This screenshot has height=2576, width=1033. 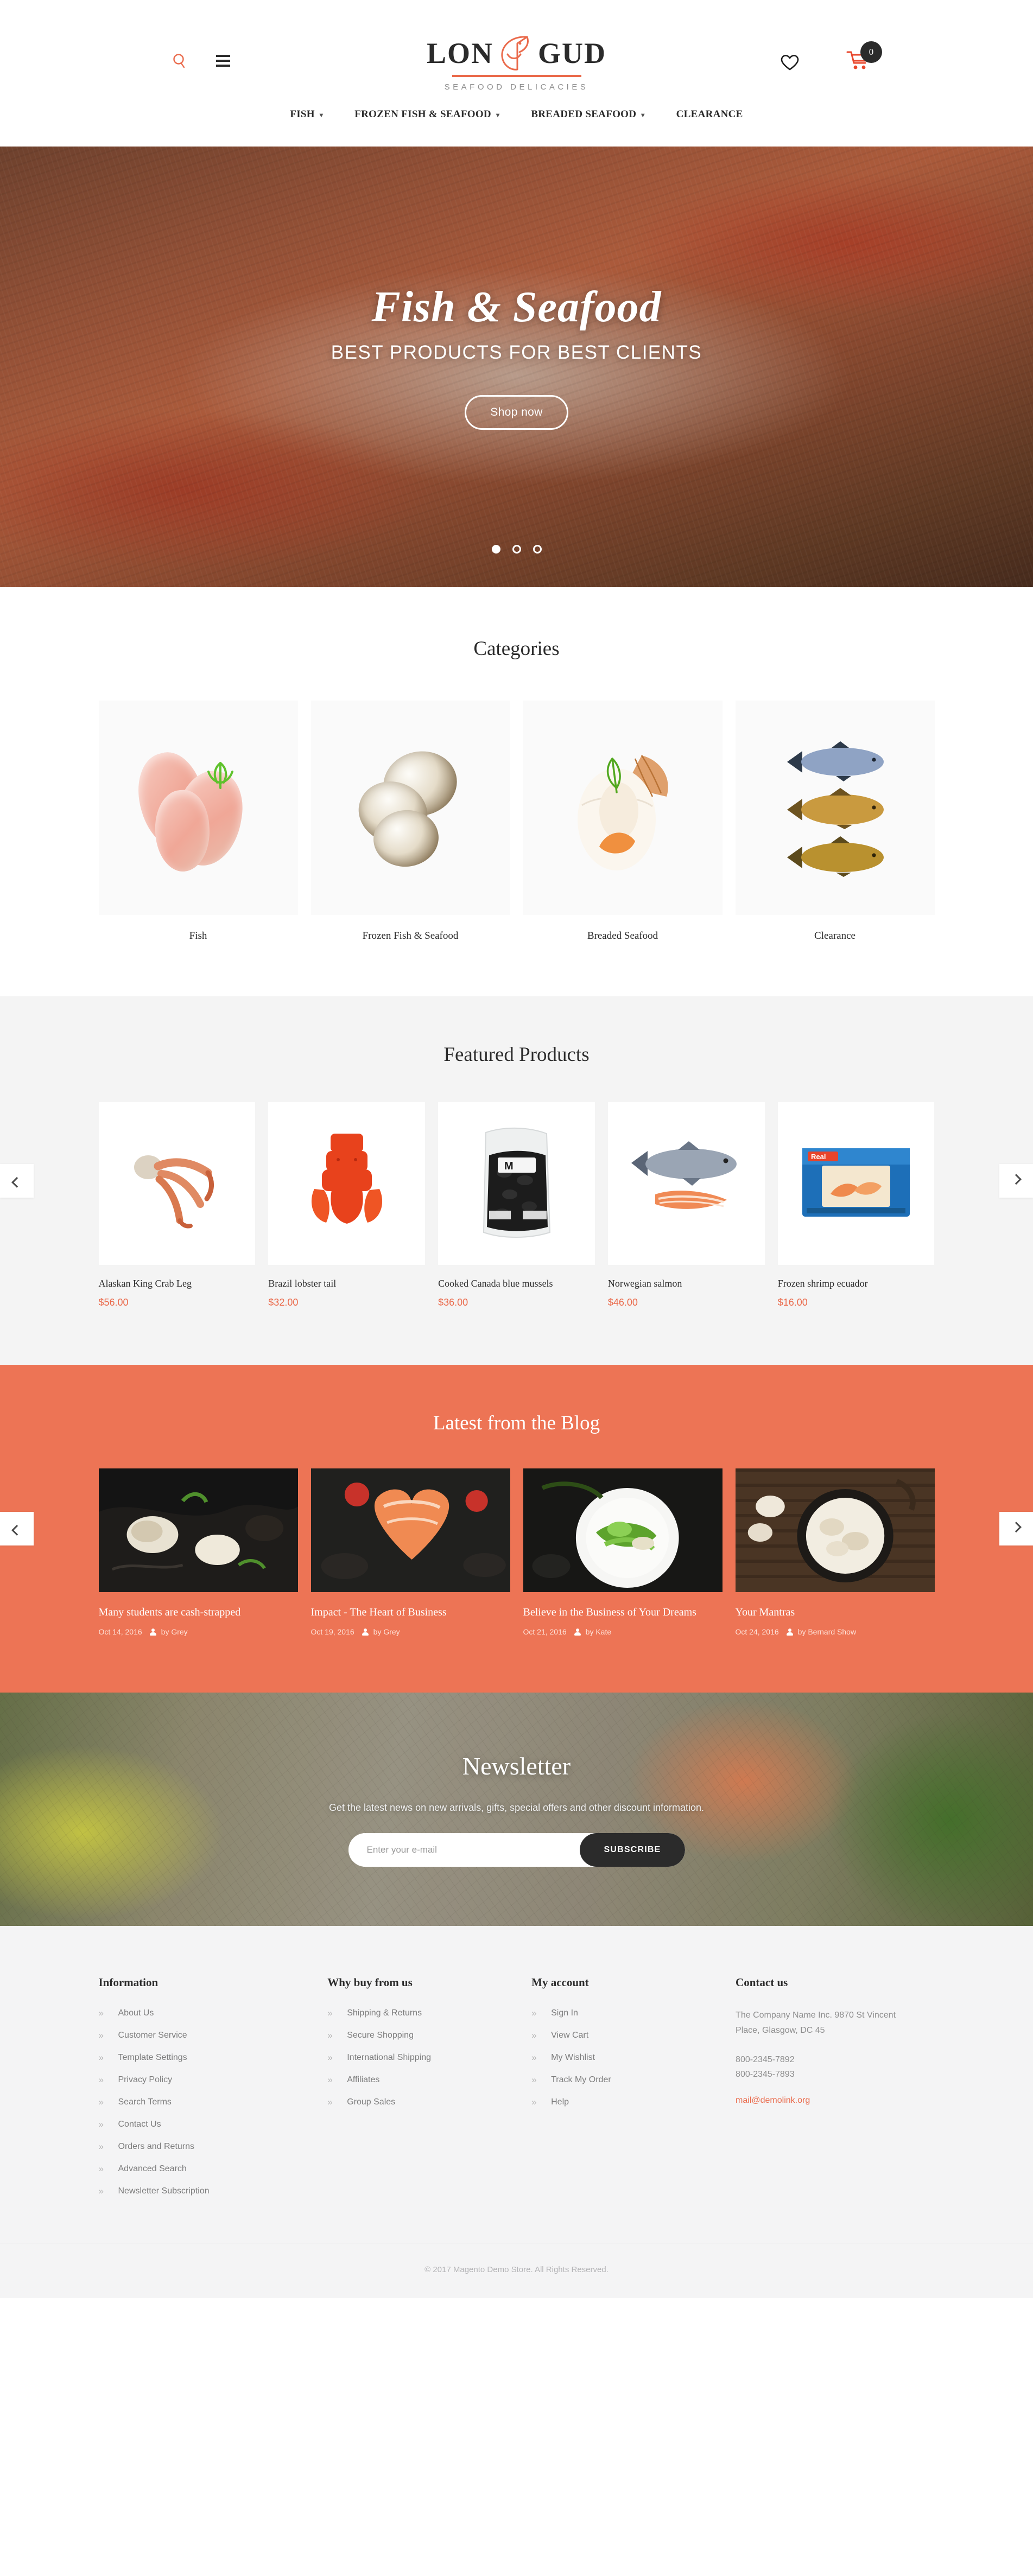 What do you see at coordinates (572, 53) in the screenshot?
I see `logo-word-right: GUD` at bounding box center [572, 53].